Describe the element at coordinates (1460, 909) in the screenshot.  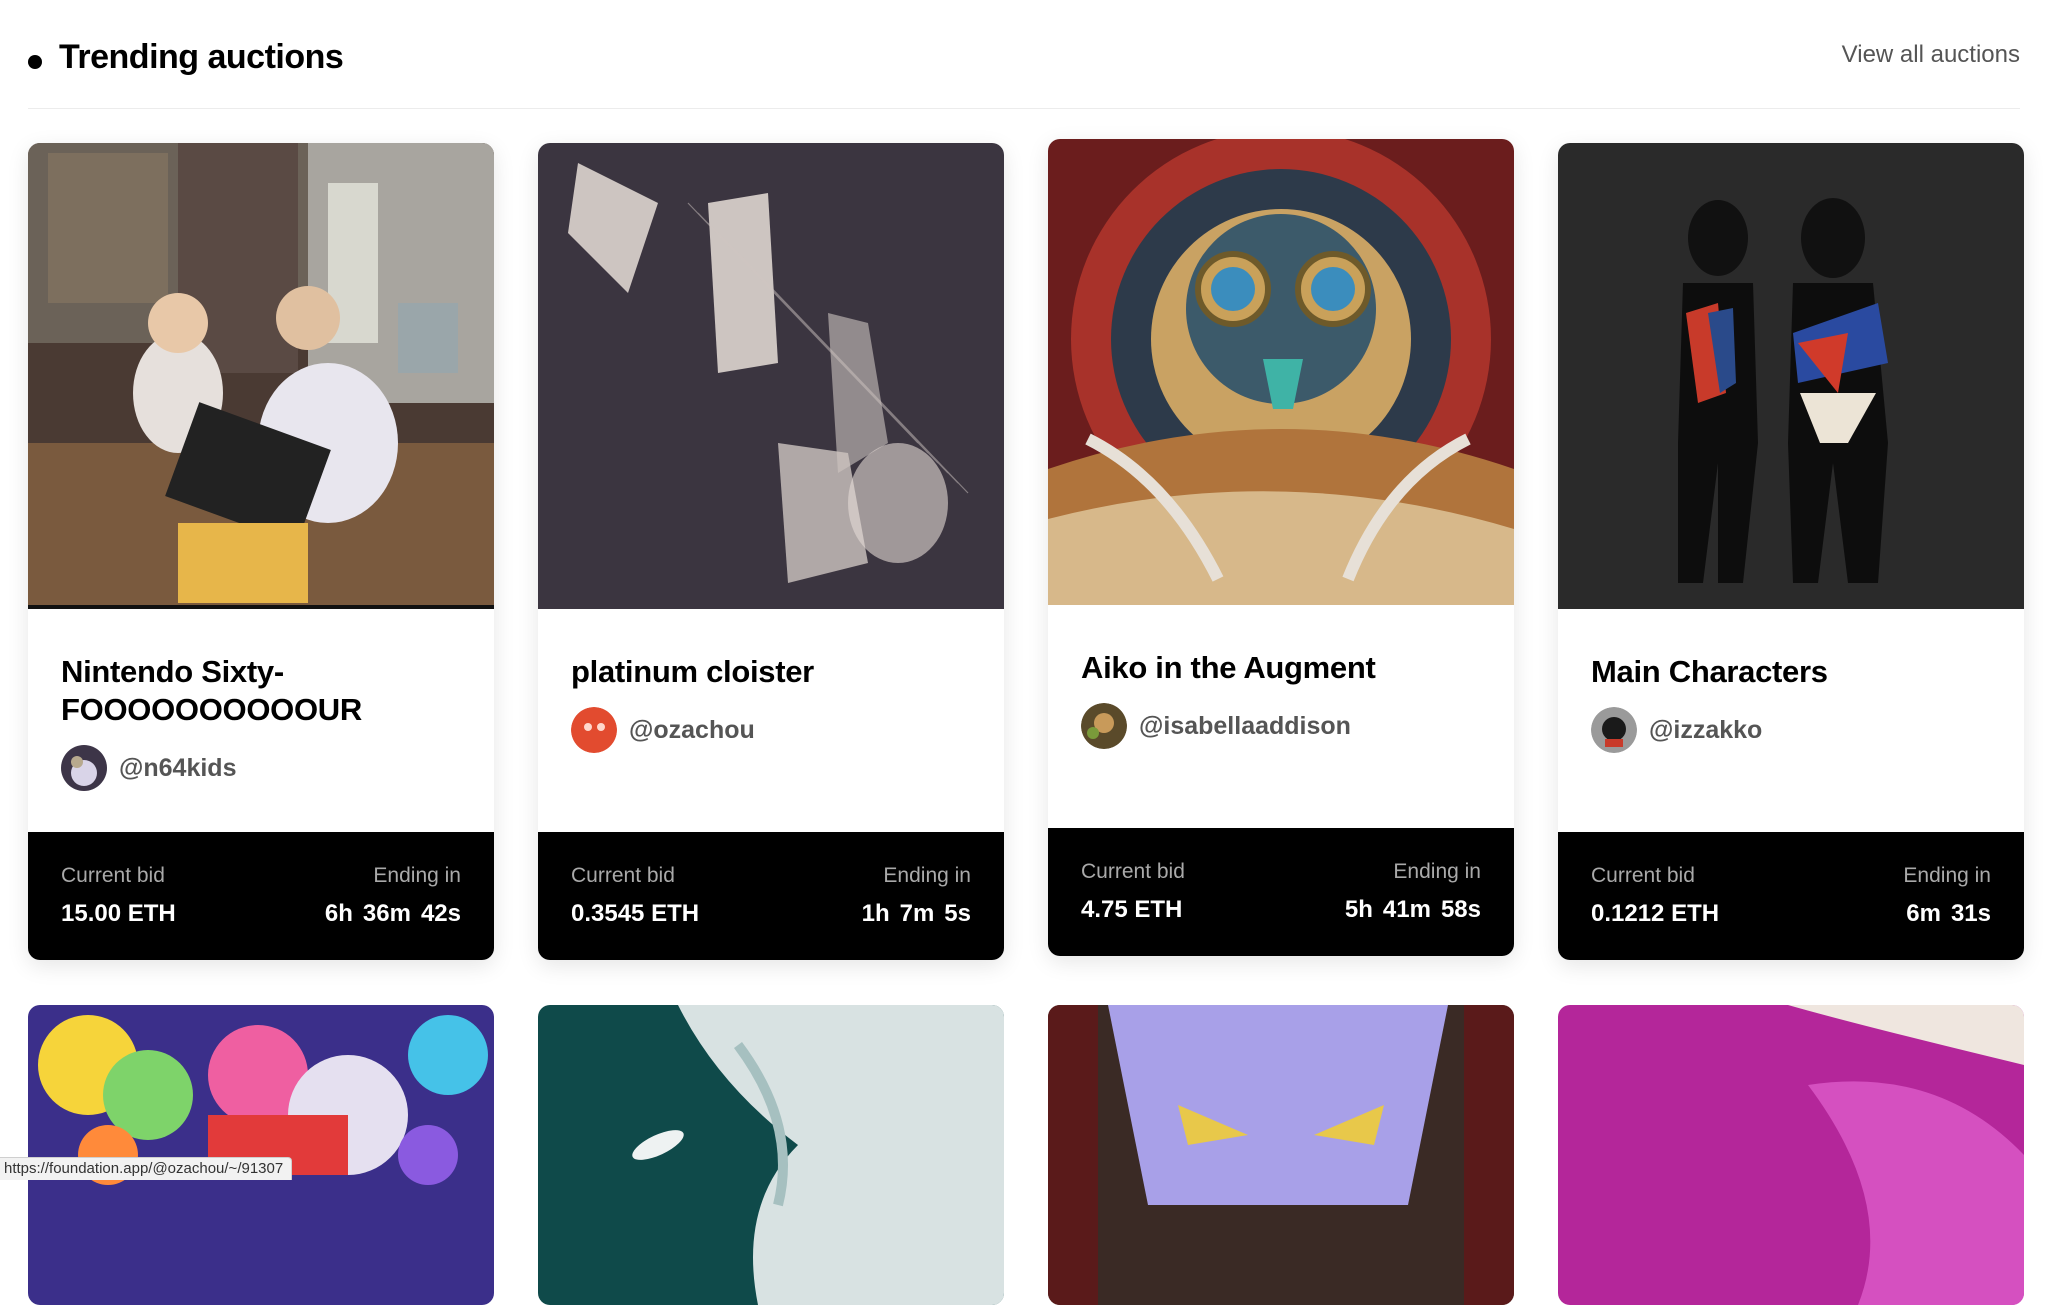
I see `countdown-seconds: 58s` at that location.